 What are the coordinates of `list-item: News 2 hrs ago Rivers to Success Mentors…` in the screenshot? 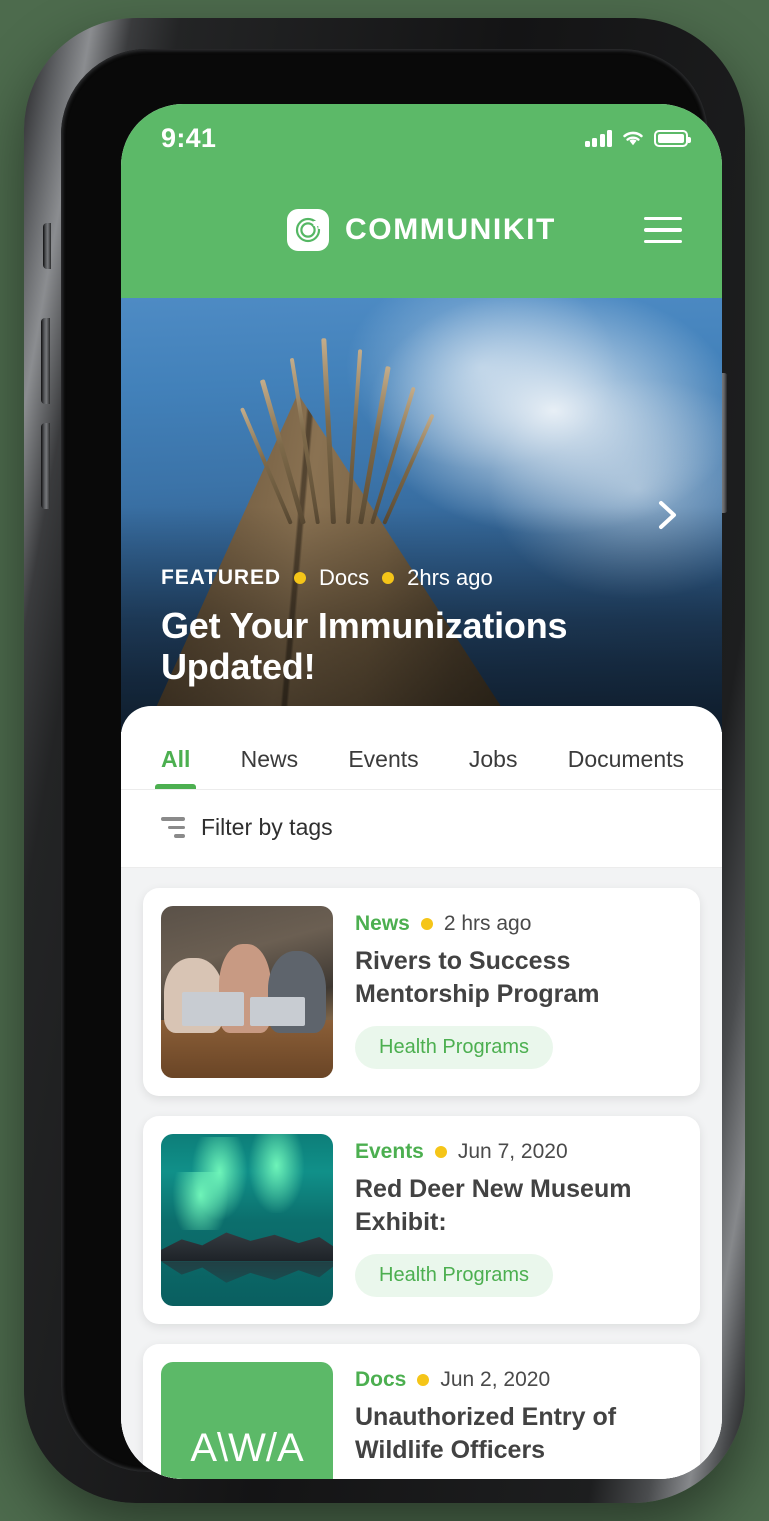 It's located at (421, 992).